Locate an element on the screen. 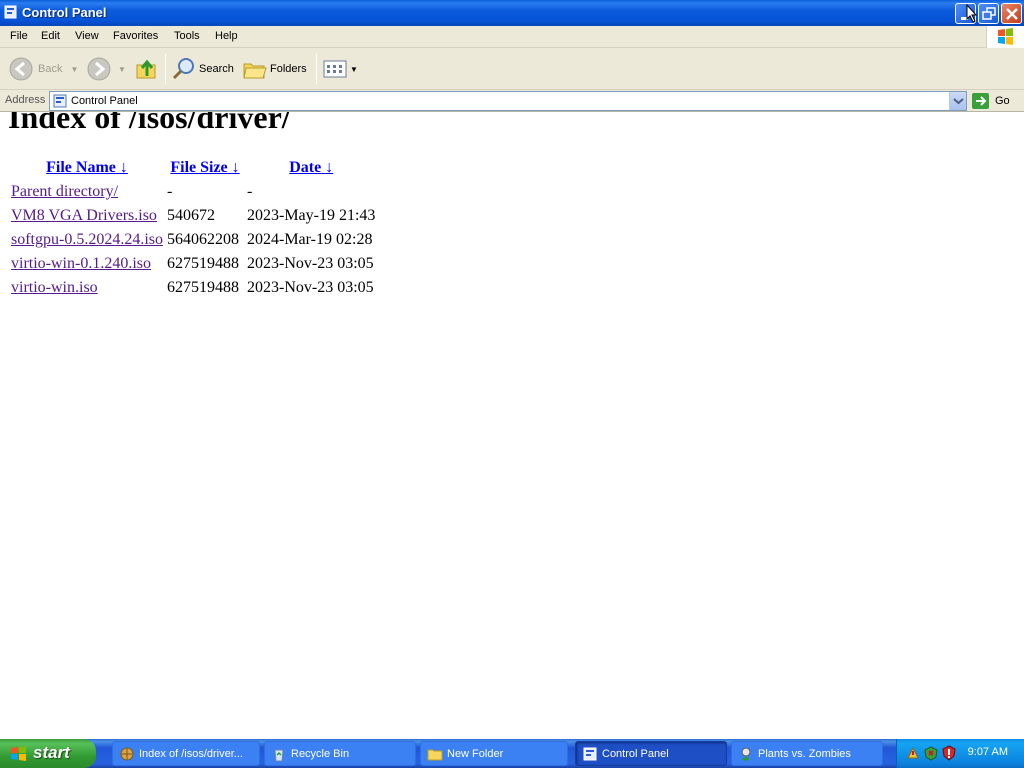 Image resolution: width=1024 pixels, height=768 pixels. menu-edit: Edit is located at coordinates (50, 36).